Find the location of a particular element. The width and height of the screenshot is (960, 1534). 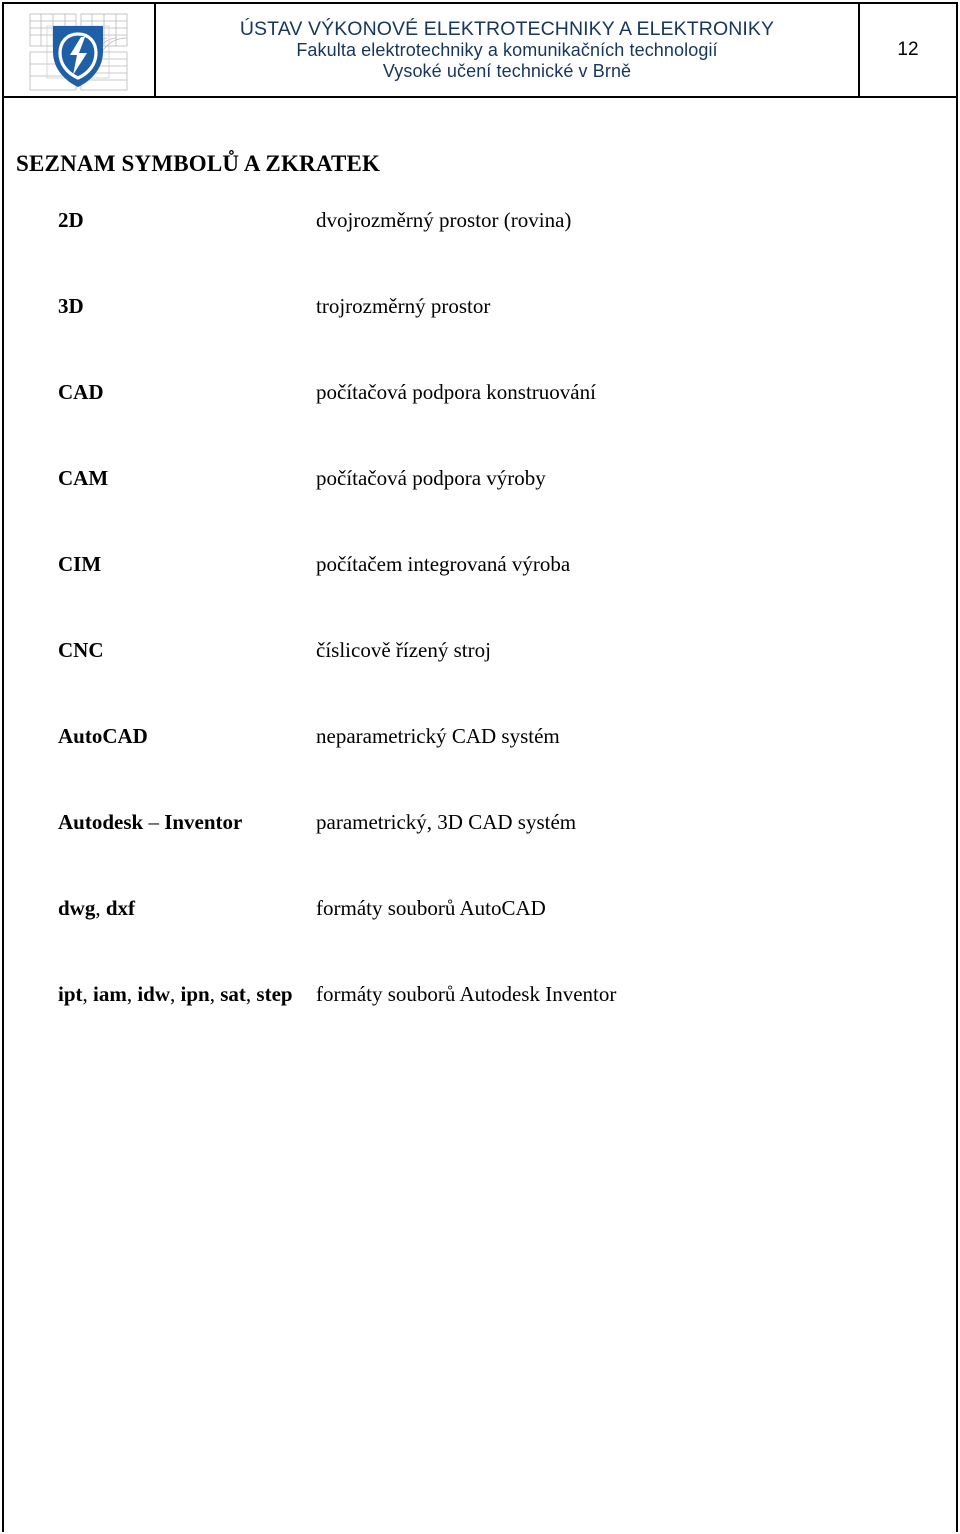

term-token: Autodesk is located at coordinates (101, 822).